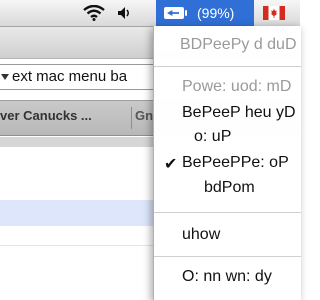 The width and height of the screenshot is (320, 300). I want to click on wifi-icon, so click(94, 13).